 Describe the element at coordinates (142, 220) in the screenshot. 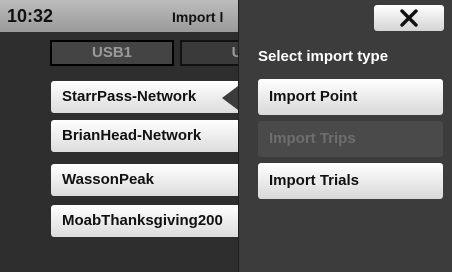

I see `file-name: MoabThanksgiving200` at that location.